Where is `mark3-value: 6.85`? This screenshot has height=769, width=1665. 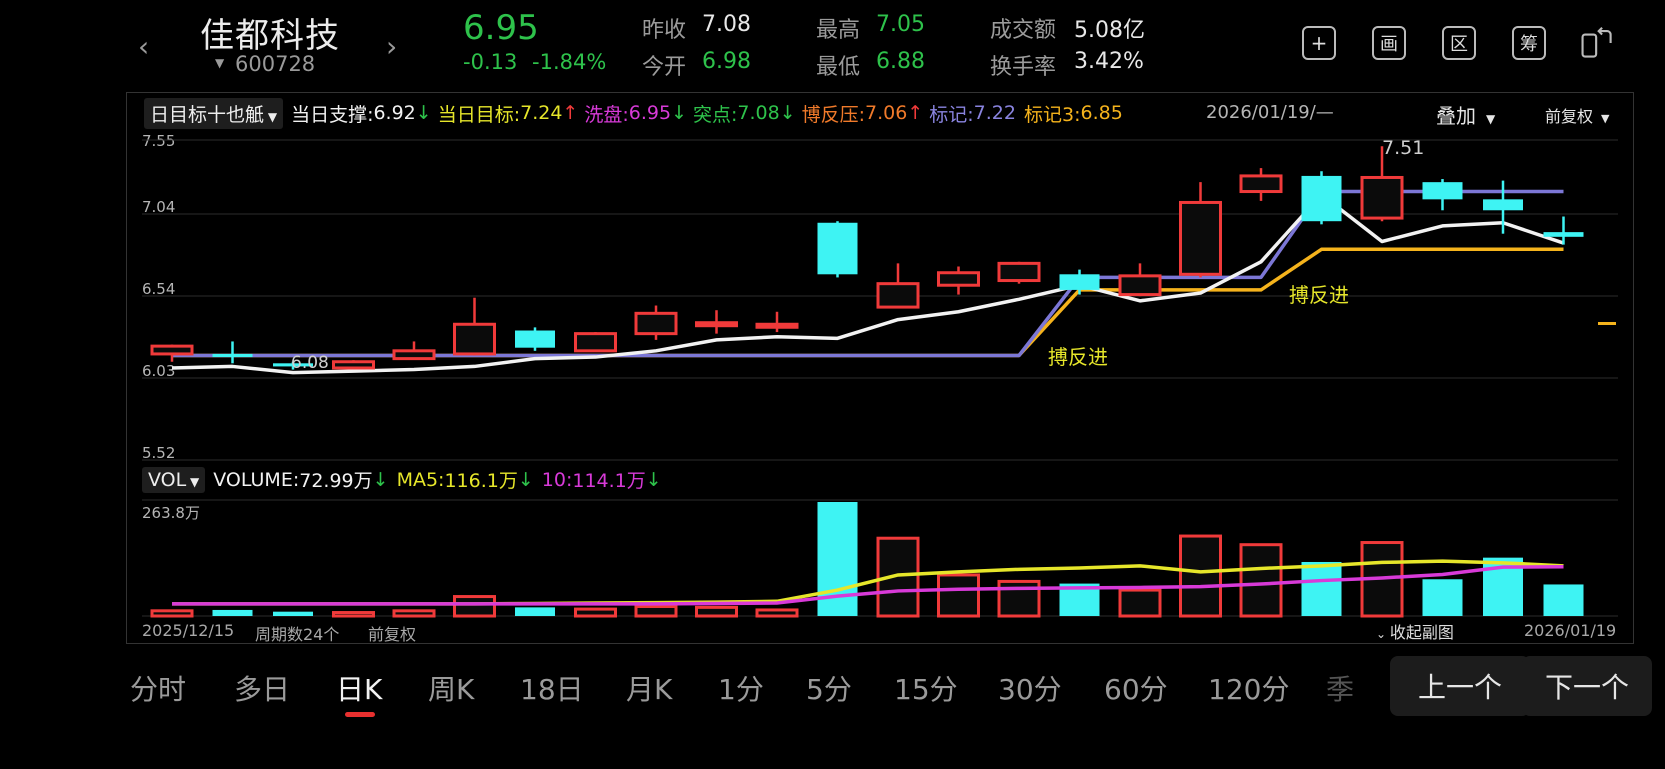
mark3-value: 6.85 is located at coordinates (1101, 113).